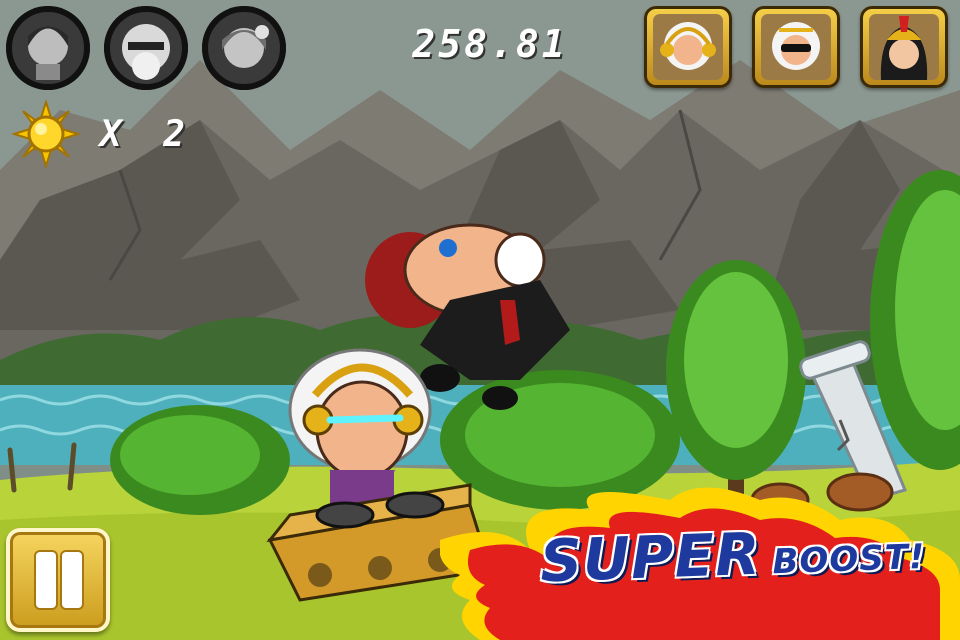  I want to click on sun-multiplier: X 2, so click(112, 135).